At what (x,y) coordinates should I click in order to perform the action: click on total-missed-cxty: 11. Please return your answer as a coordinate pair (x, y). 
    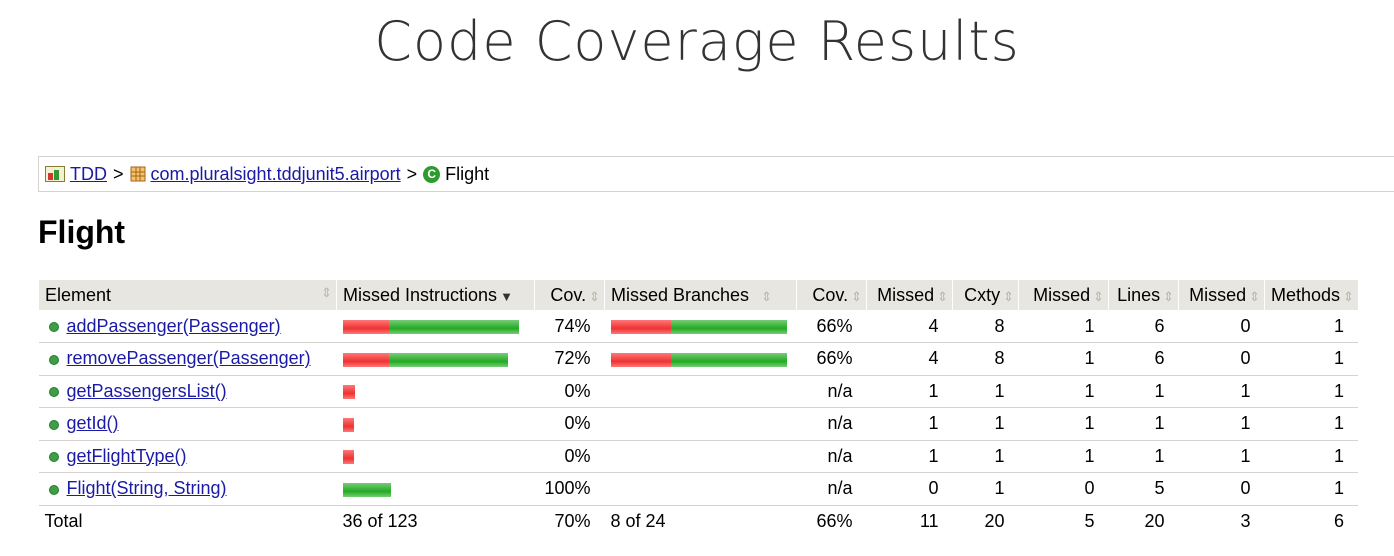
    Looking at the image, I should click on (929, 521).